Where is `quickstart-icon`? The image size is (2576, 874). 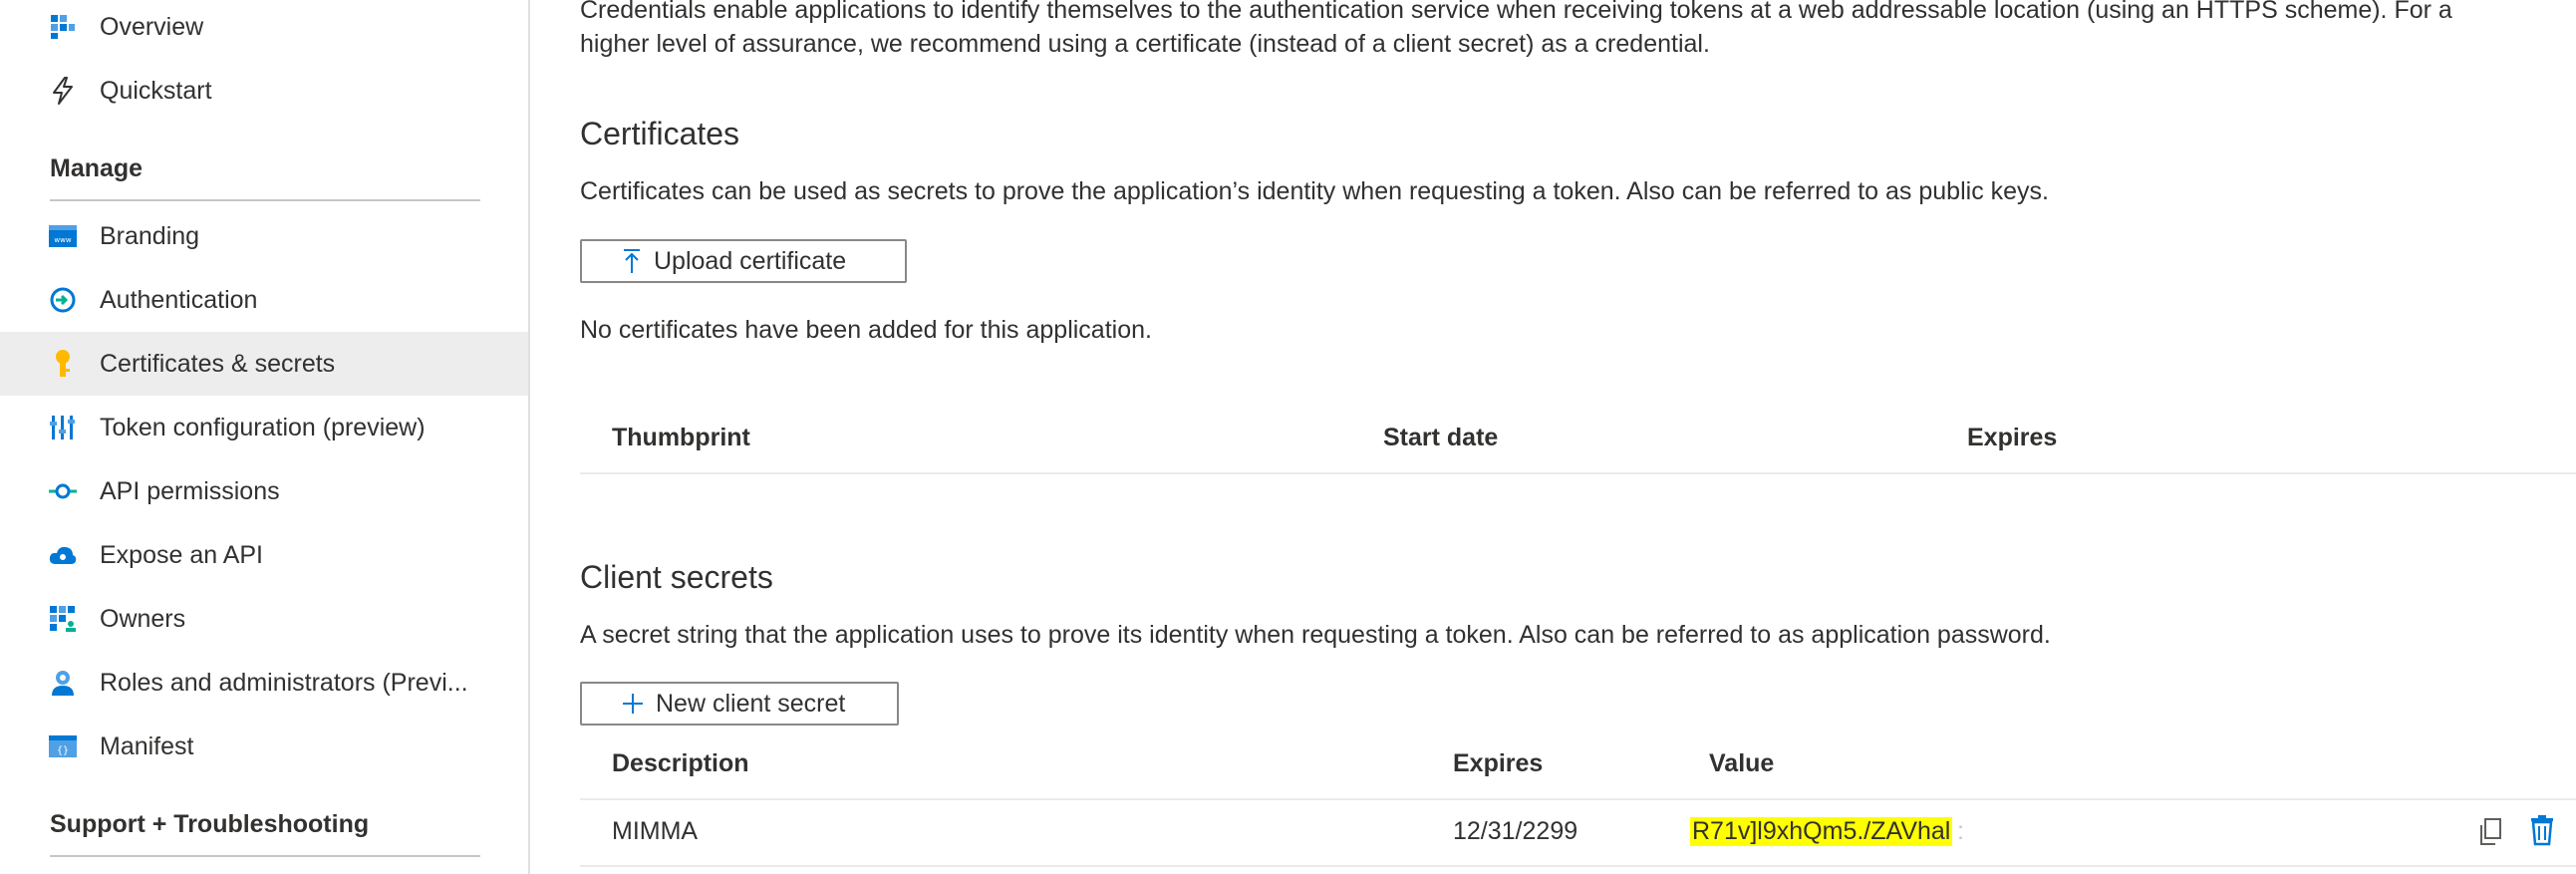 quickstart-icon is located at coordinates (63, 91).